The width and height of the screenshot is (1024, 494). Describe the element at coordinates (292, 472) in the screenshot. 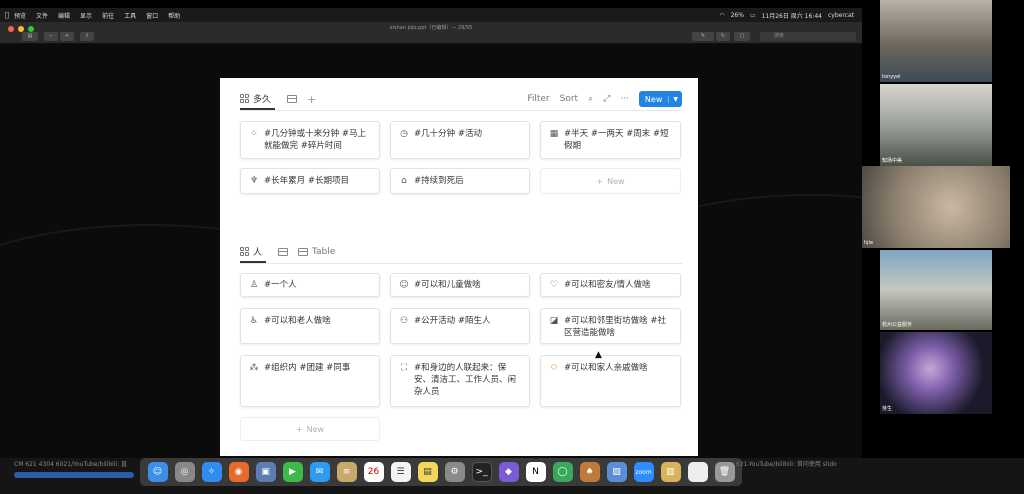

I see `facetime-icon: ▶` at that location.